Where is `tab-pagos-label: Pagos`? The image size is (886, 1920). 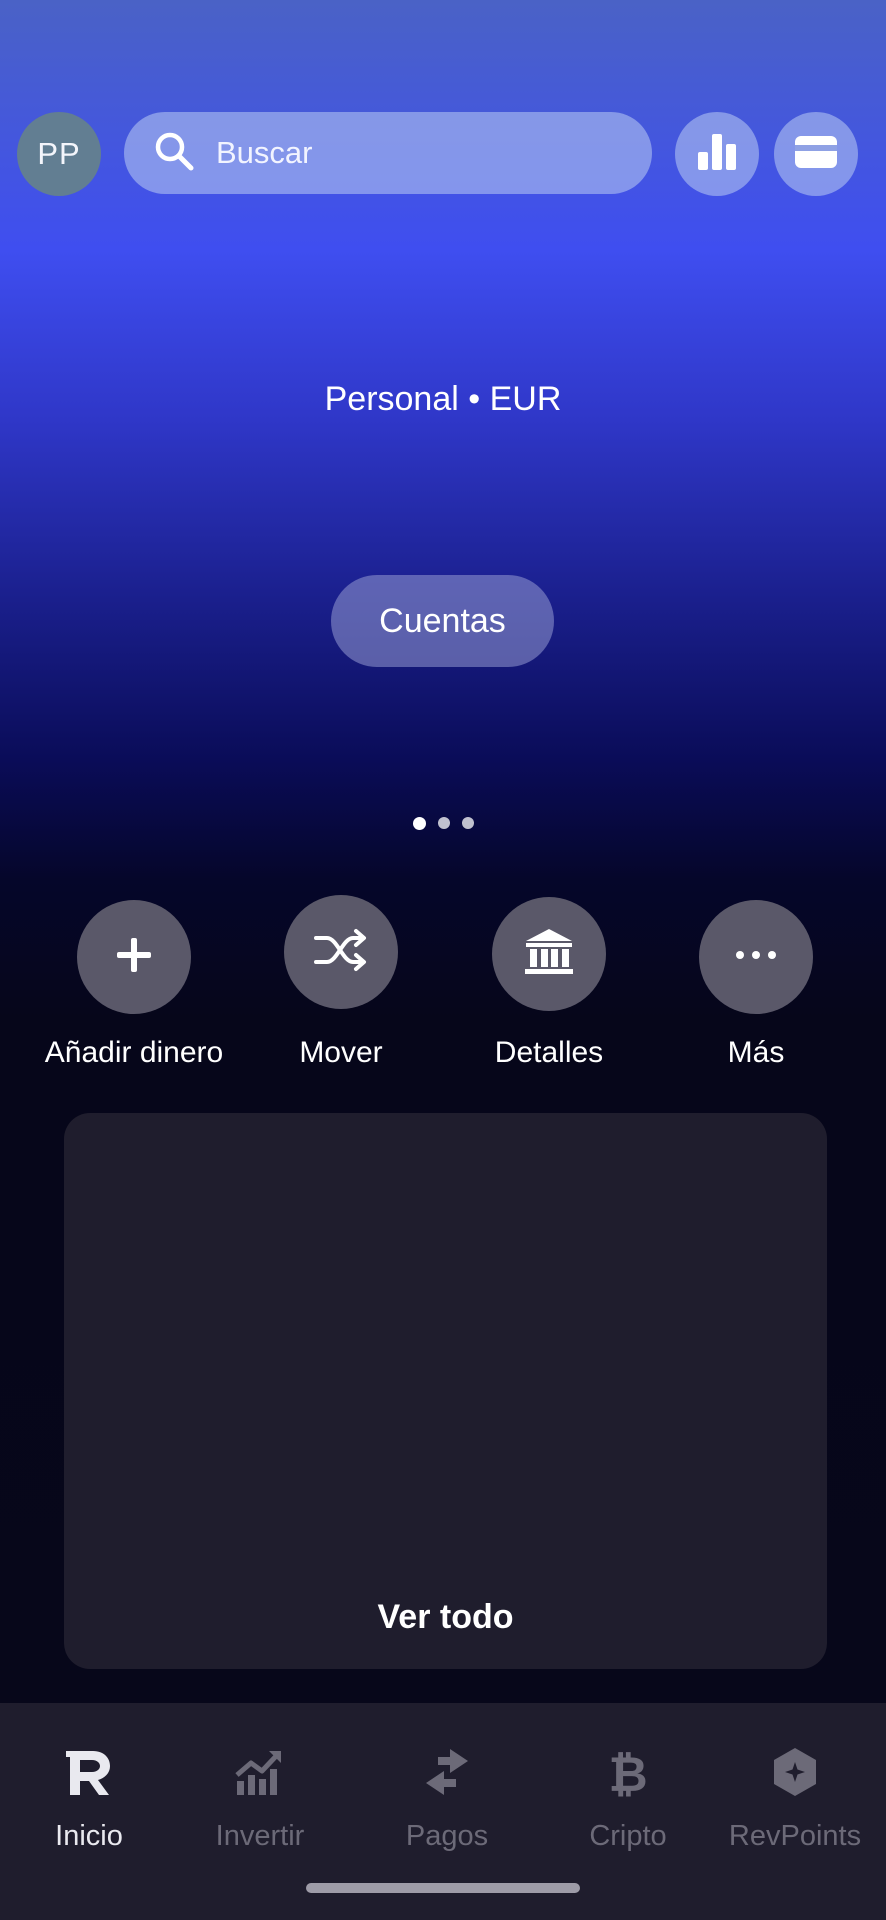 tab-pagos-label: Pagos is located at coordinates (447, 1836).